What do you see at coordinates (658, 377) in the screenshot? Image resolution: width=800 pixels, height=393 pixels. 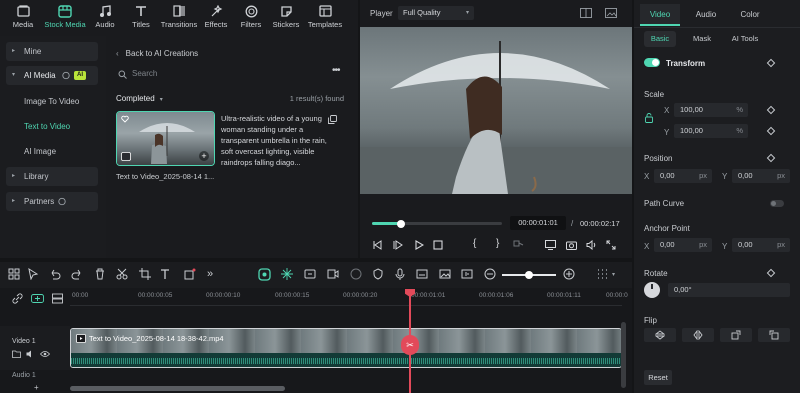 I see `reset-button: Reset` at bounding box center [658, 377].